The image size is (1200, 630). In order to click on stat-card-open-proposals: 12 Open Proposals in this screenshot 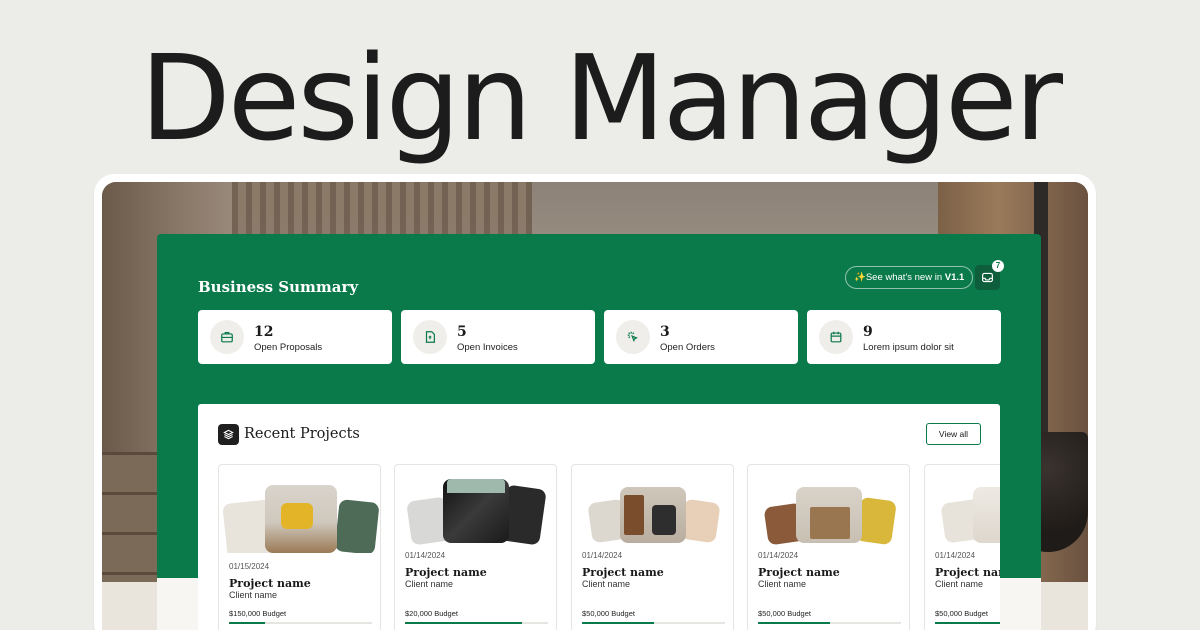, I will do `click(295, 337)`.